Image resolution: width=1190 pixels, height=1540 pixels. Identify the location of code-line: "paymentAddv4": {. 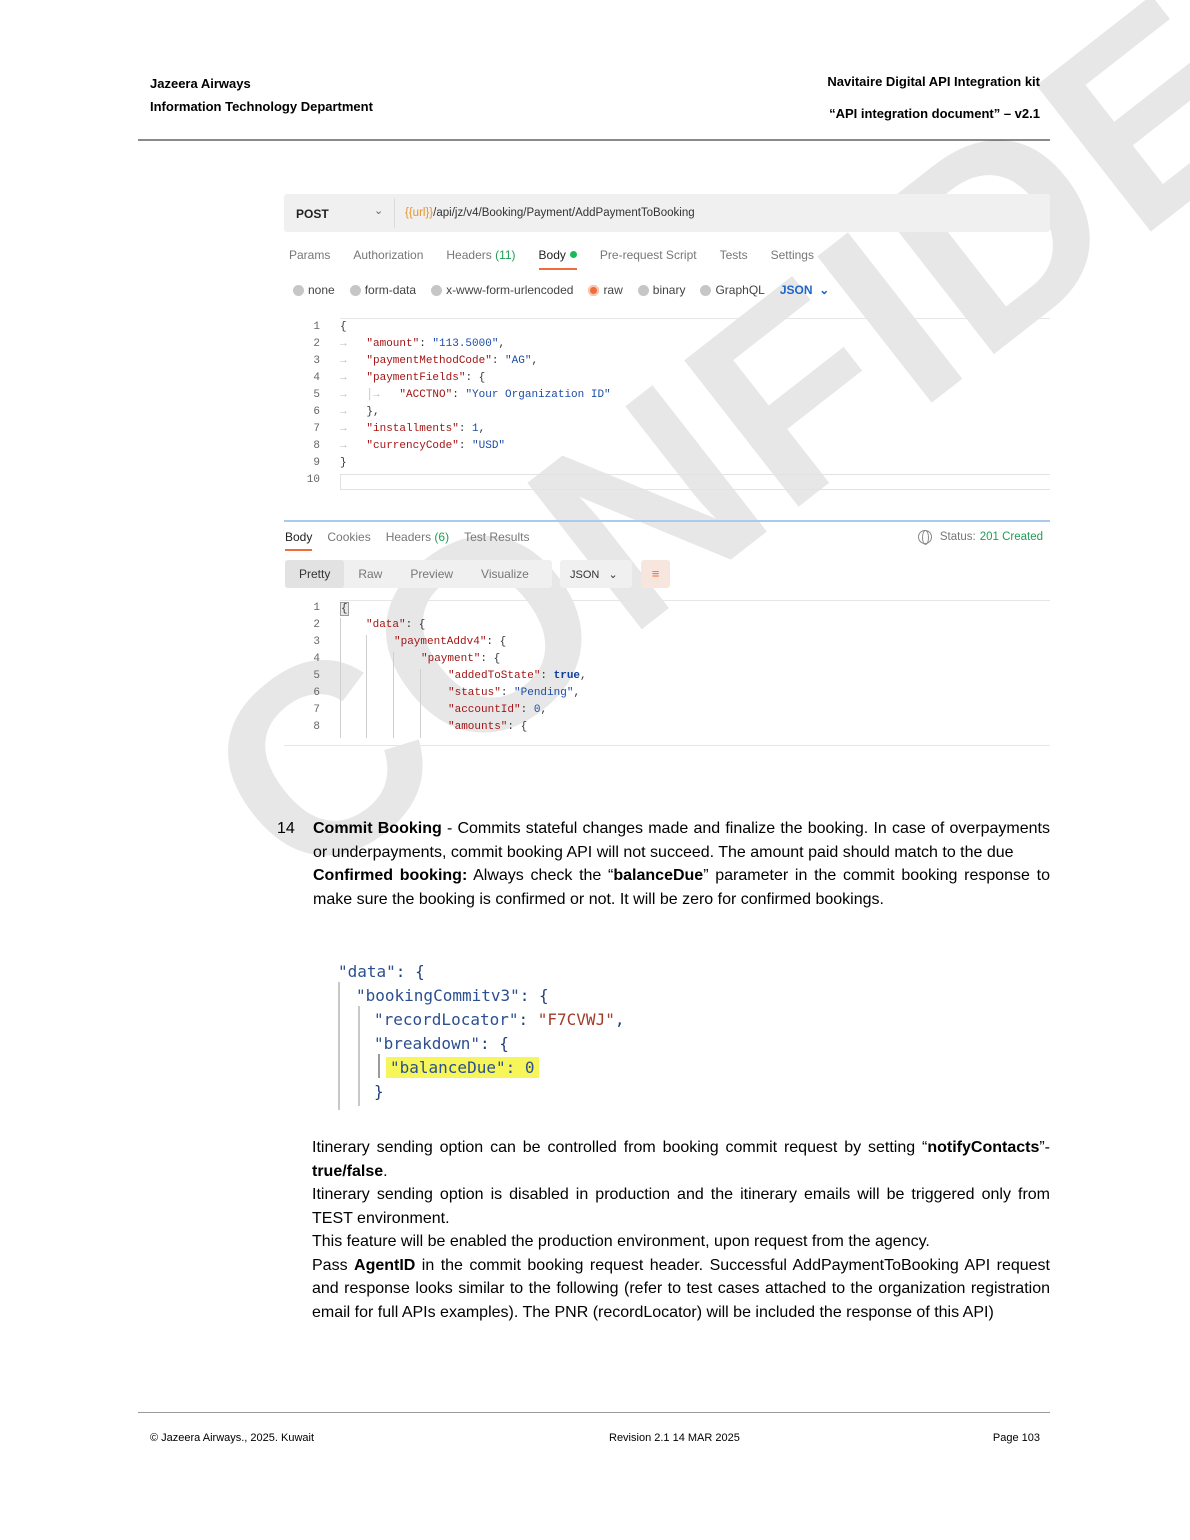
(450, 642).